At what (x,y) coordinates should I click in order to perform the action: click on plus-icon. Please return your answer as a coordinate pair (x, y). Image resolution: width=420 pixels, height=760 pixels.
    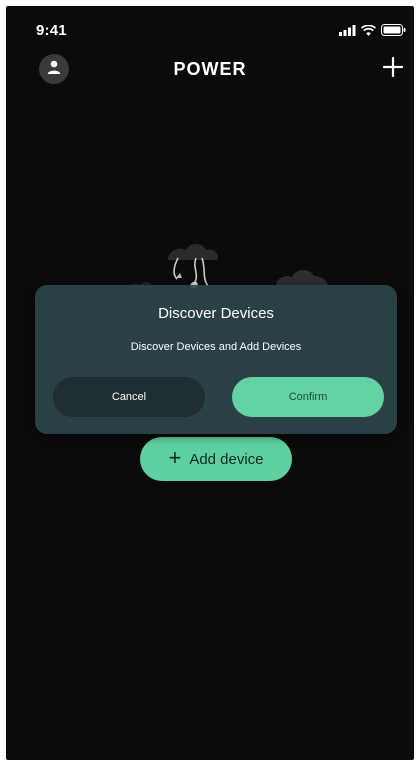
    Looking at the image, I should click on (393, 69).